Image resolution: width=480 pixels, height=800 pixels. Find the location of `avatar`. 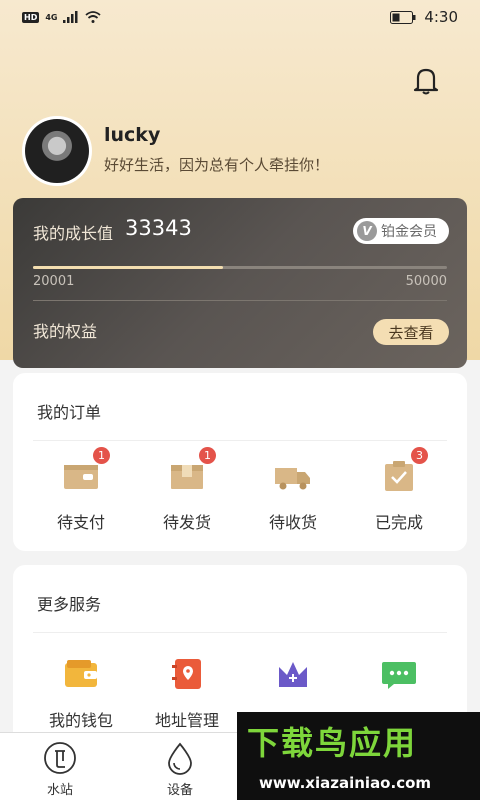

avatar is located at coordinates (57, 151).